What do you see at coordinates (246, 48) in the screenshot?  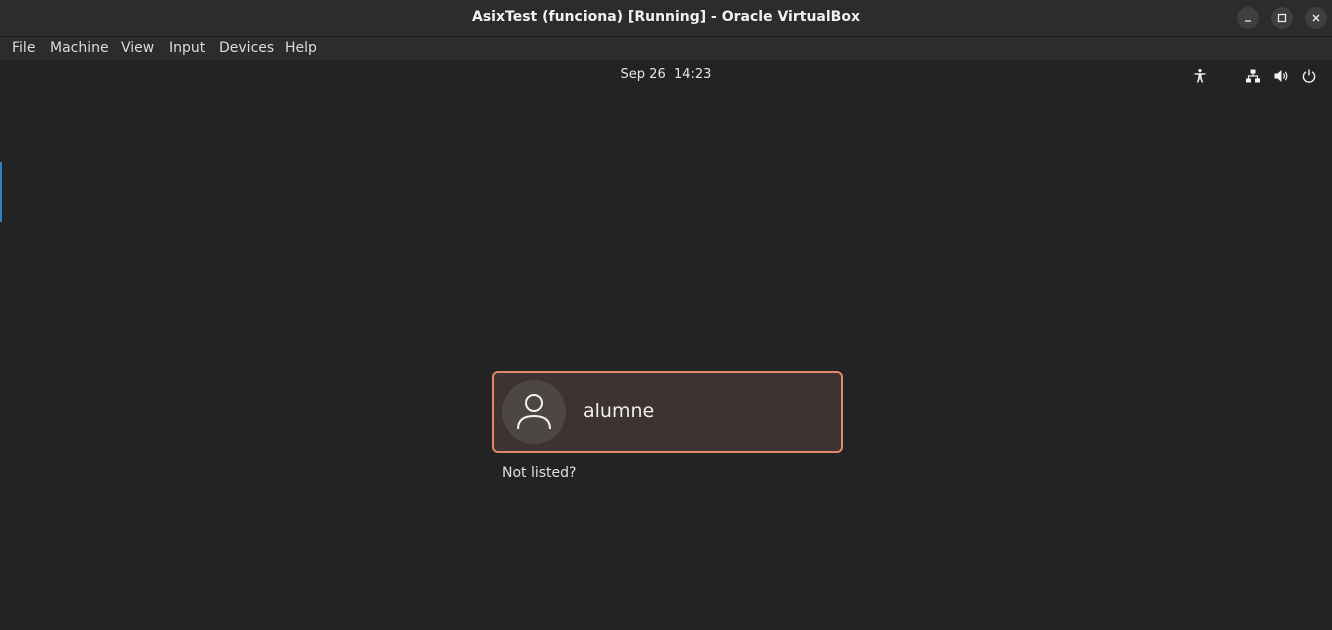 I see `menu-devices: Devices` at bounding box center [246, 48].